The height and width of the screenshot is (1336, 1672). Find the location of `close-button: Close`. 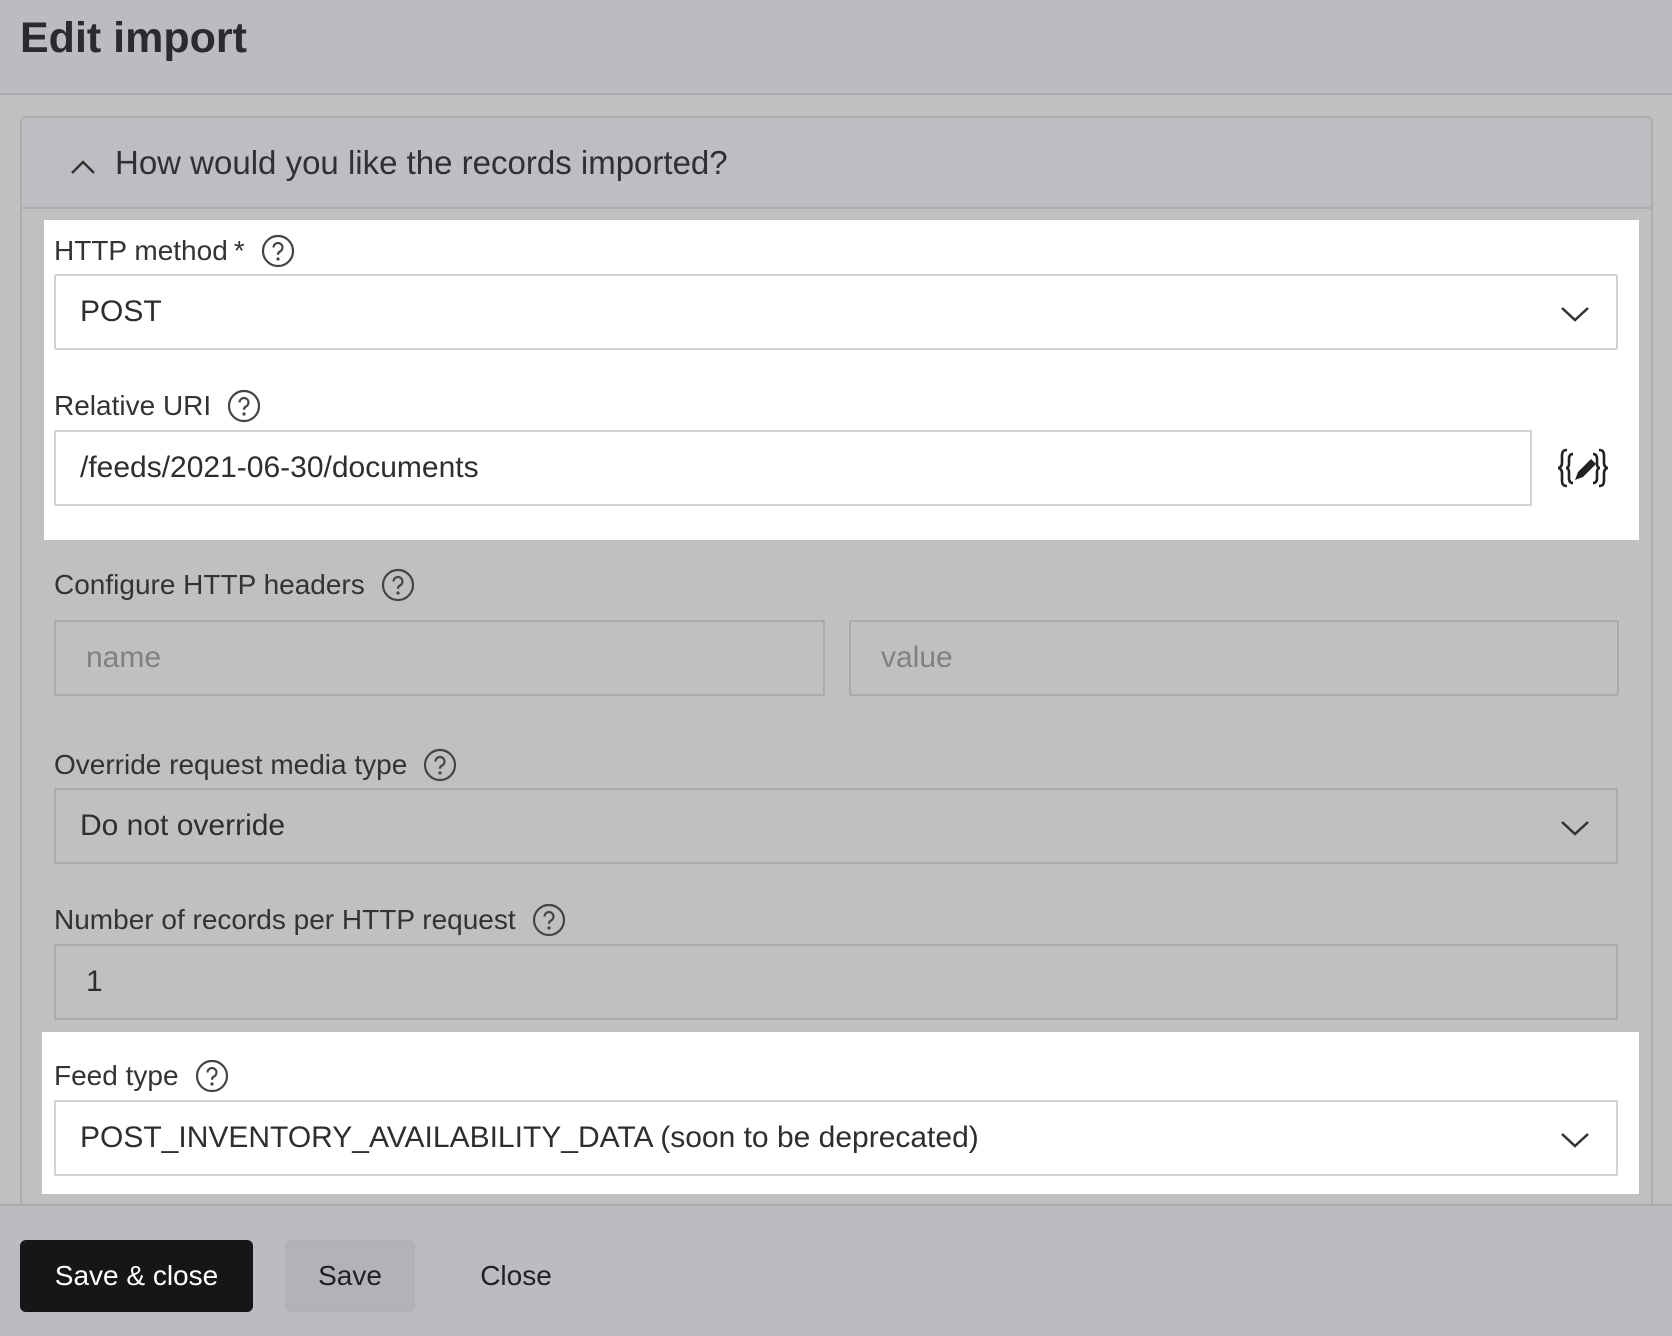

close-button: Close is located at coordinates (516, 1276).